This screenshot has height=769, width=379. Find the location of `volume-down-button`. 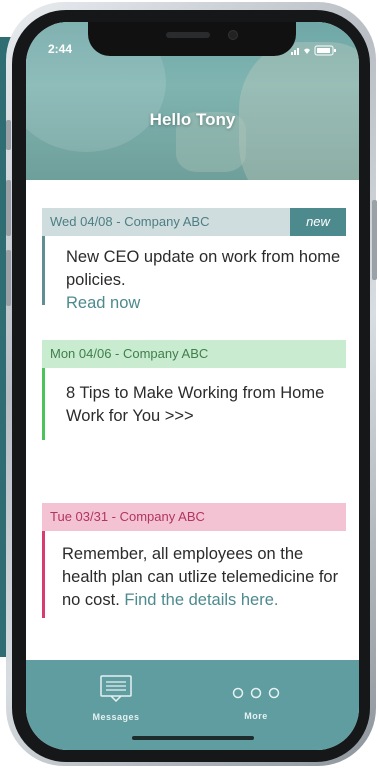

volume-down-button is located at coordinates (8, 278).